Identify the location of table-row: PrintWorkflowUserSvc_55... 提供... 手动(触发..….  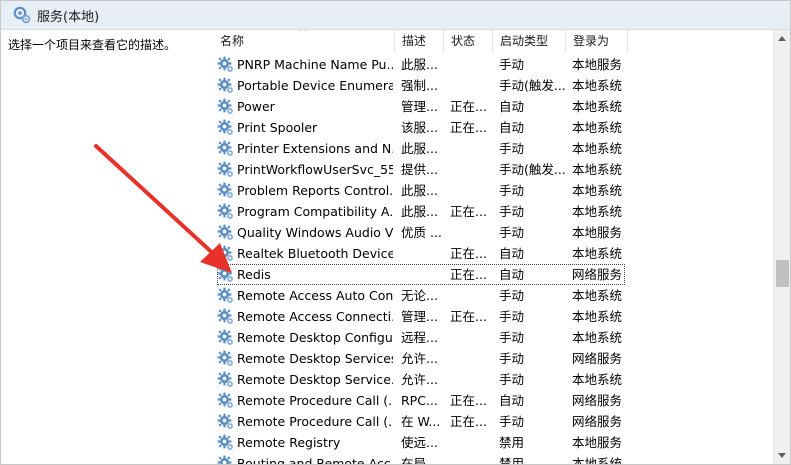
(492, 169).